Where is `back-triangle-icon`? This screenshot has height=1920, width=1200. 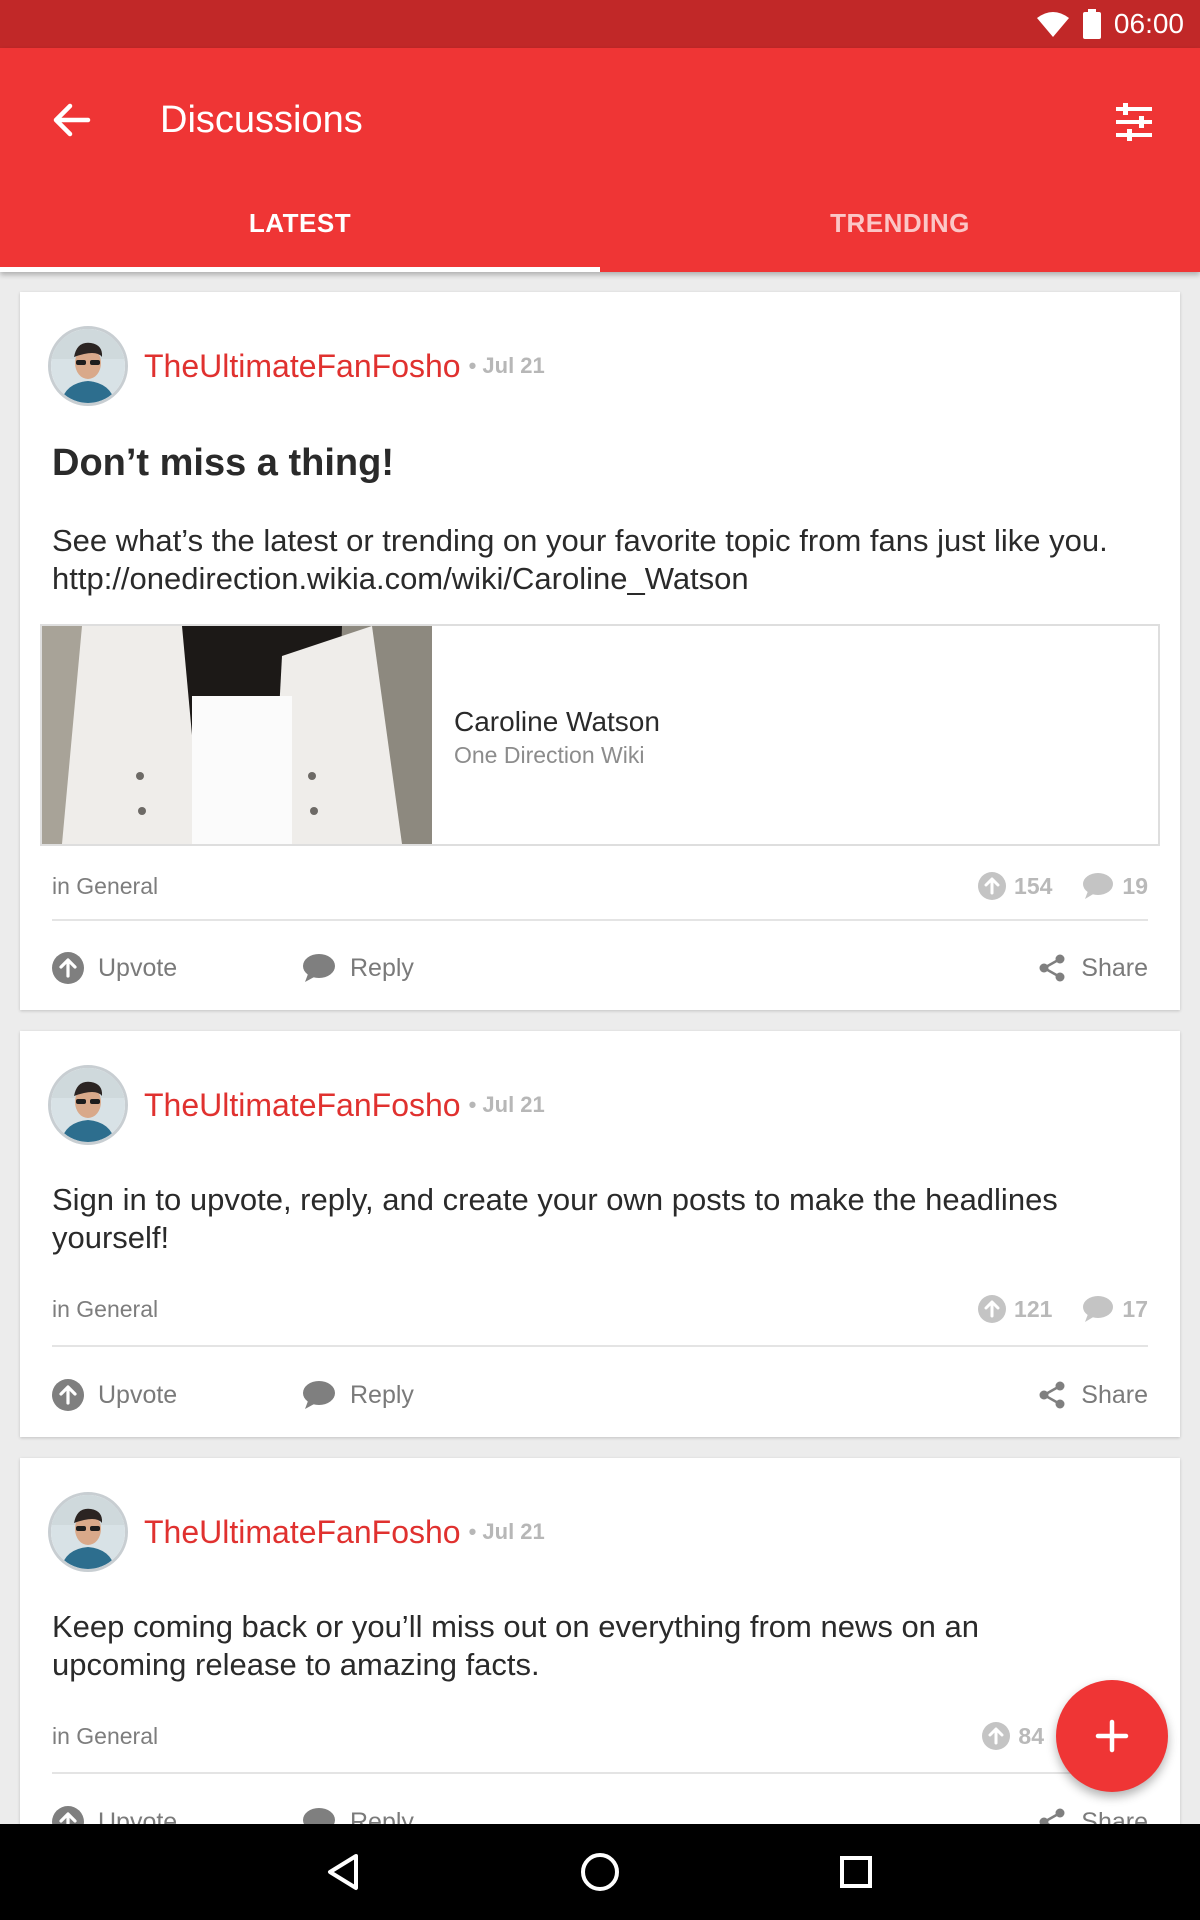
back-triangle-icon is located at coordinates (344, 1872).